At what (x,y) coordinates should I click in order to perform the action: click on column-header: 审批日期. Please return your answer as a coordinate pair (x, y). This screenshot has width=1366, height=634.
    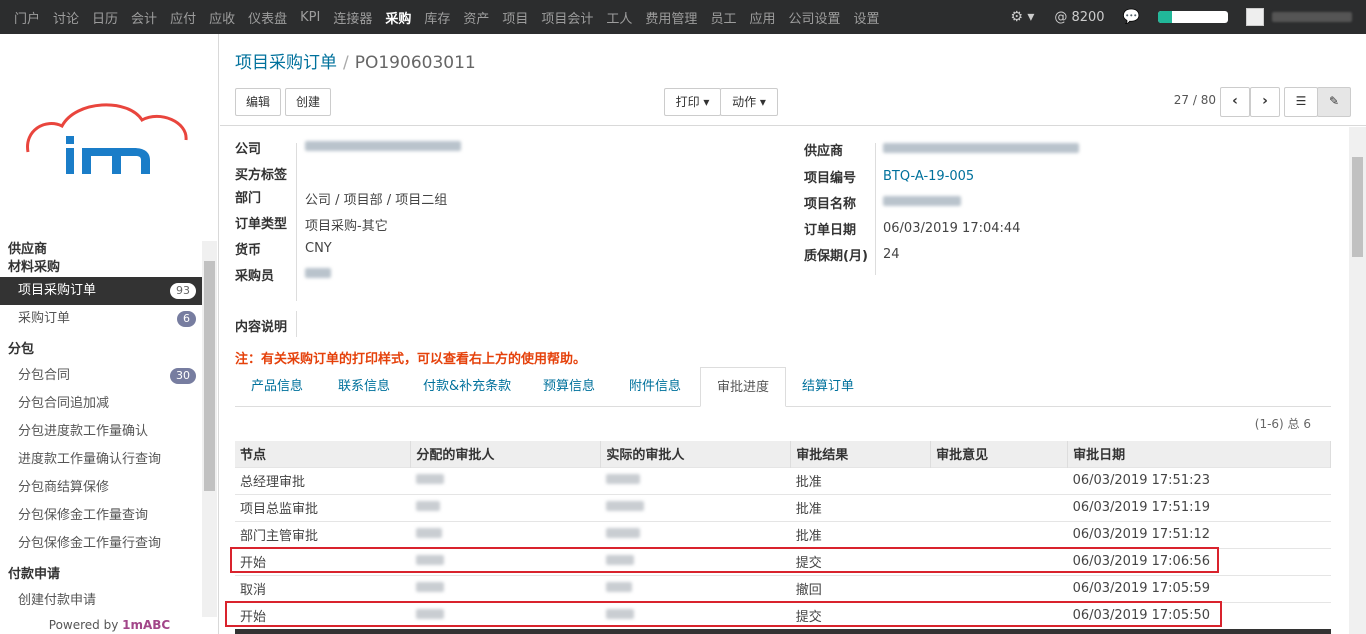
    Looking at the image, I should click on (1199, 454).